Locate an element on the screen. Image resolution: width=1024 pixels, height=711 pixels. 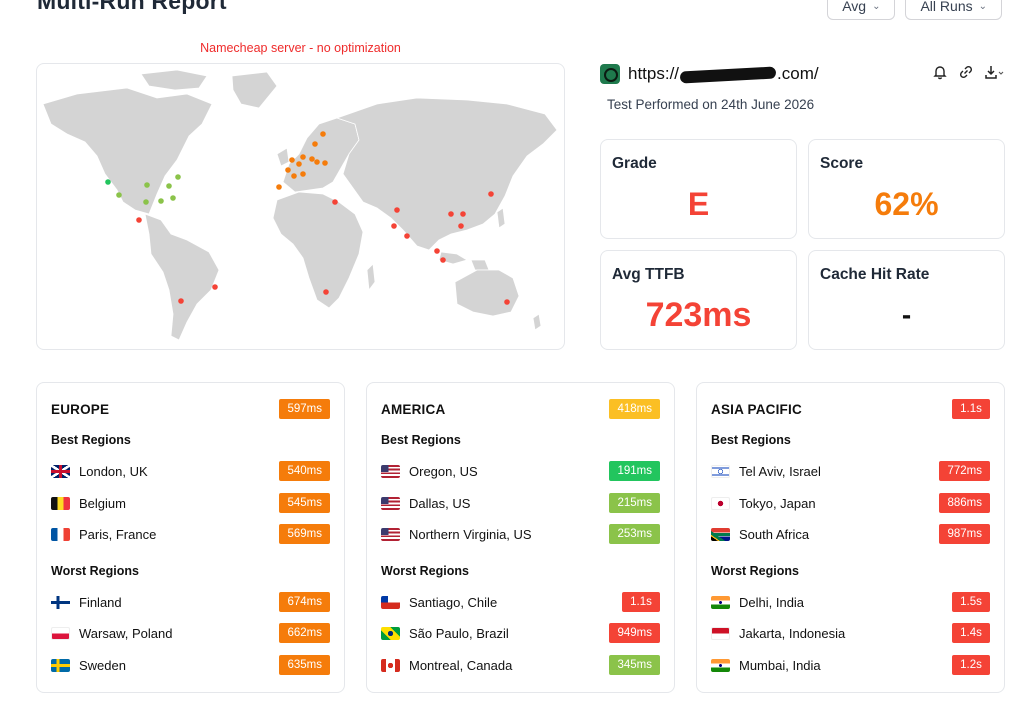
uk-flag-icon is located at coordinates (60, 471).